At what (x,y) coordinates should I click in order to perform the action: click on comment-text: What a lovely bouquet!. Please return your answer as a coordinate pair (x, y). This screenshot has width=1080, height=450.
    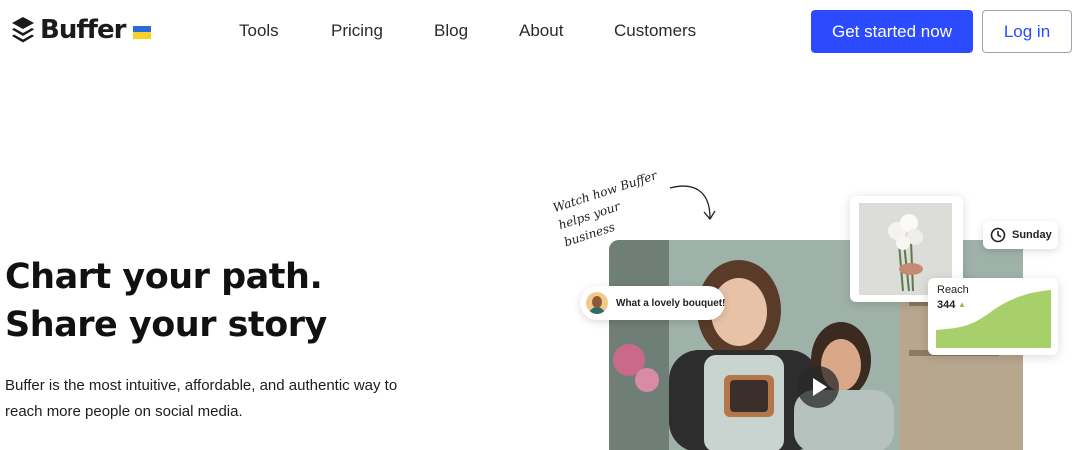
    Looking at the image, I should click on (671, 303).